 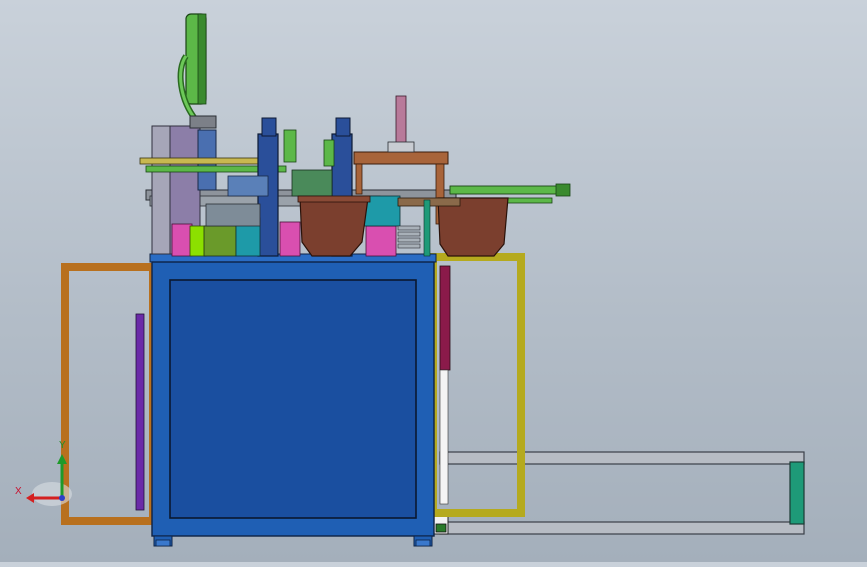 I want to click on right-guard-frame, so click(x=477, y=385).